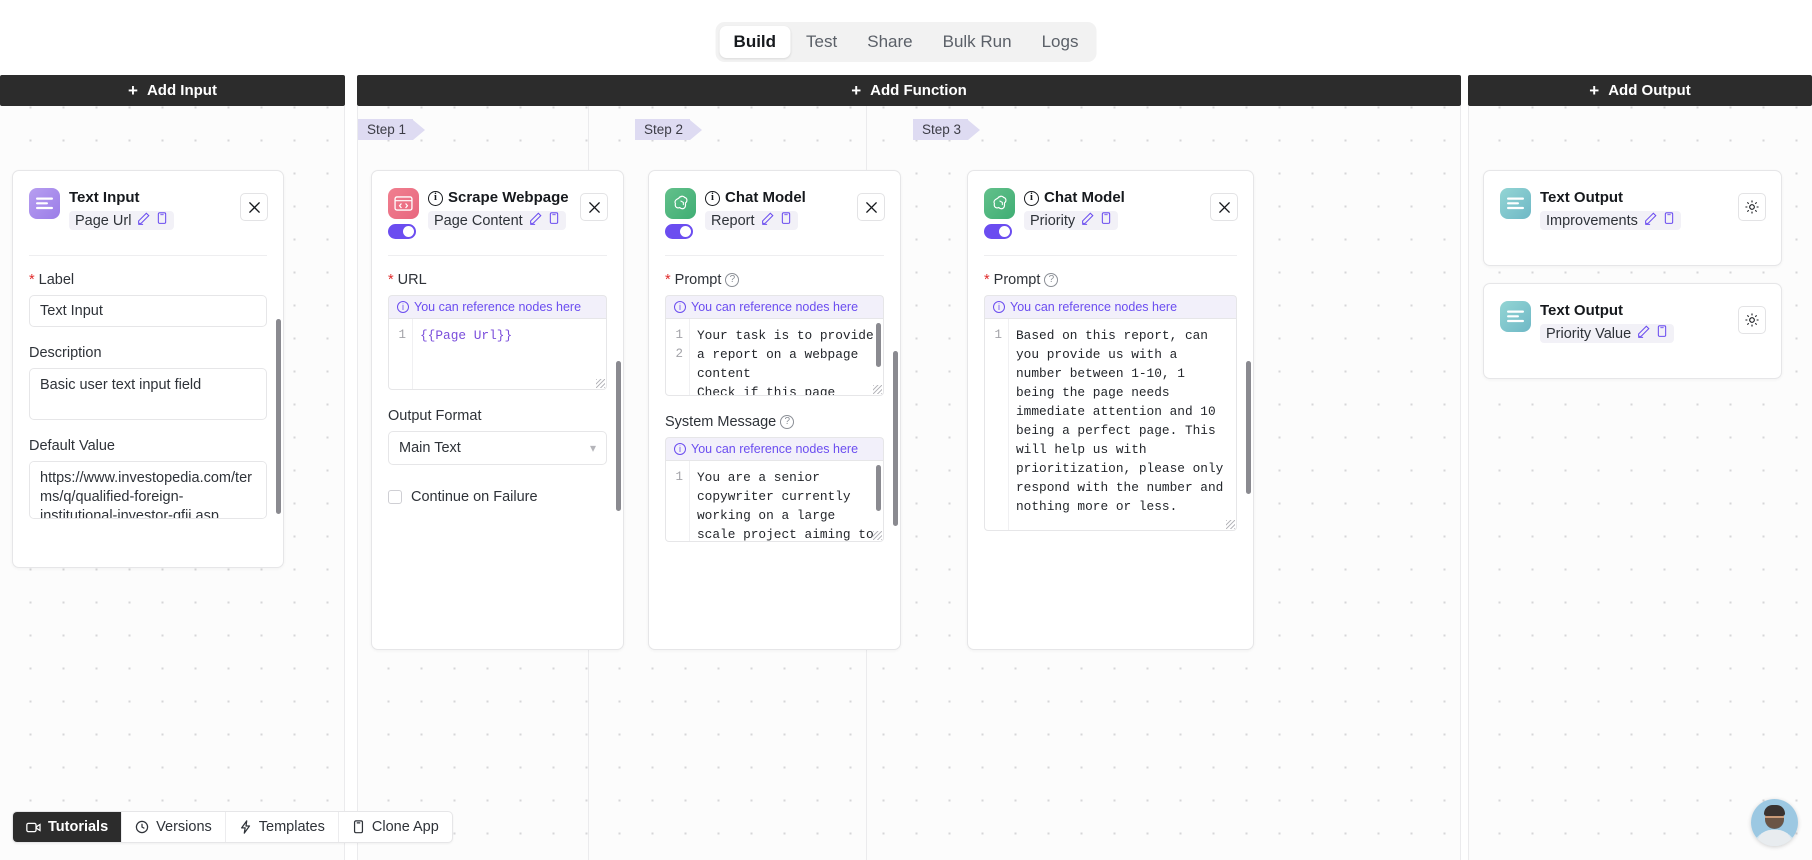 The image size is (1812, 860). What do you see at coordinates (509, 354) in the screenshot?
I see `url-code-value: {{Page Url}}` at bounding box center [509, 354].